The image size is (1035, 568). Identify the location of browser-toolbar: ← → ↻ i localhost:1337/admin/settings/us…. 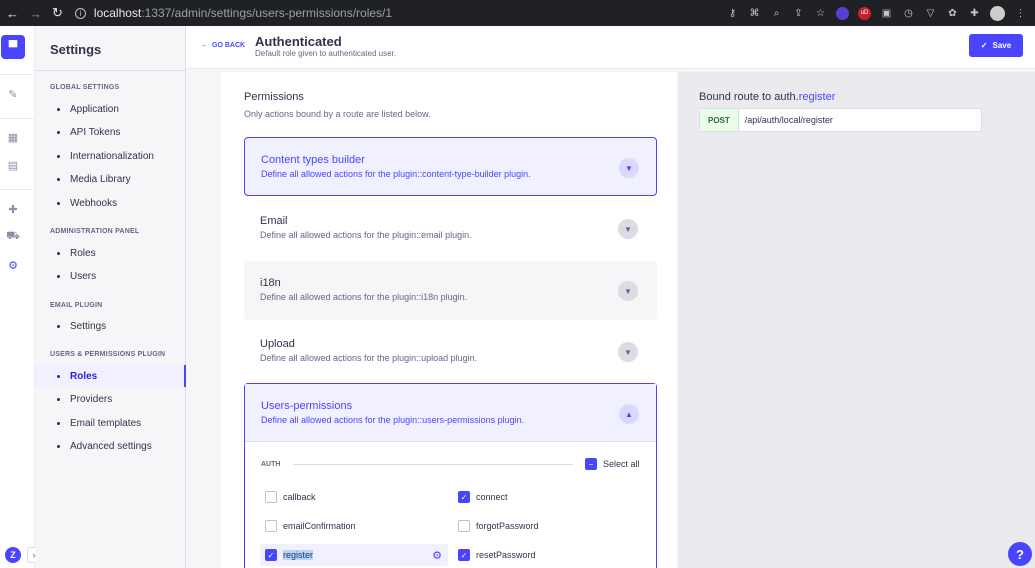
(517, 13).